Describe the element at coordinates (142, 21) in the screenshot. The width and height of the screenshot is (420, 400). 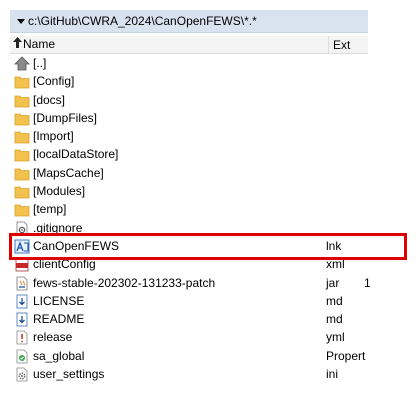
I see `path-text: c:\GitHub\CWRA_2024\CanOpenFEWS\*.*` at that location.